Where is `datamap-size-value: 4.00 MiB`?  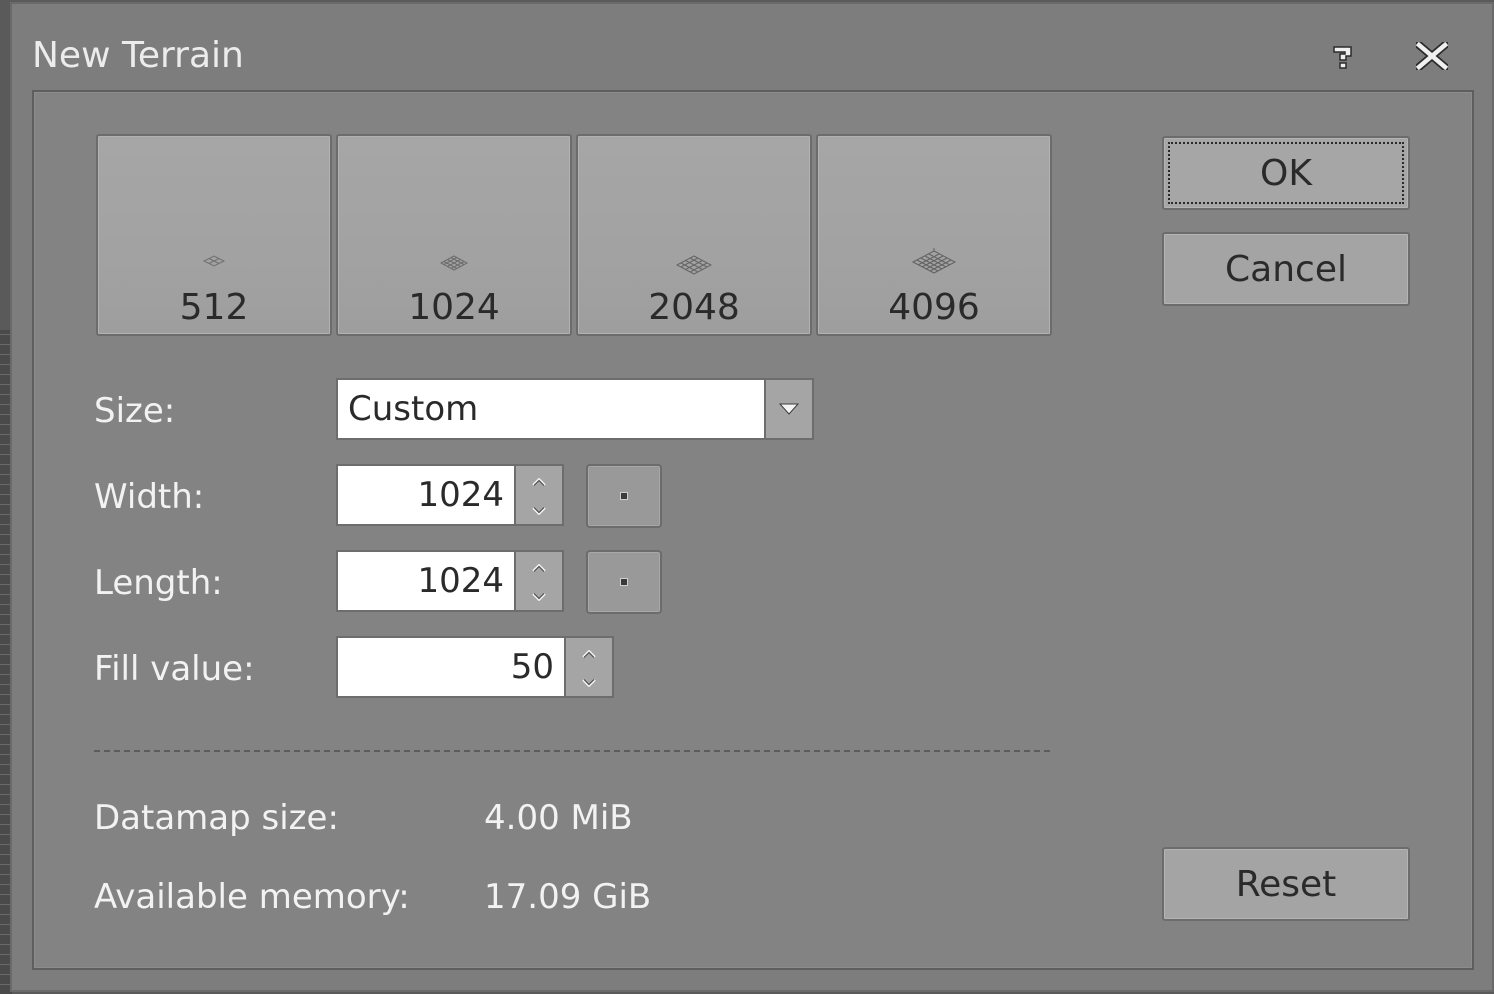 datamap-size-value: 4.00 MiB is located at coordinates (558, 818).